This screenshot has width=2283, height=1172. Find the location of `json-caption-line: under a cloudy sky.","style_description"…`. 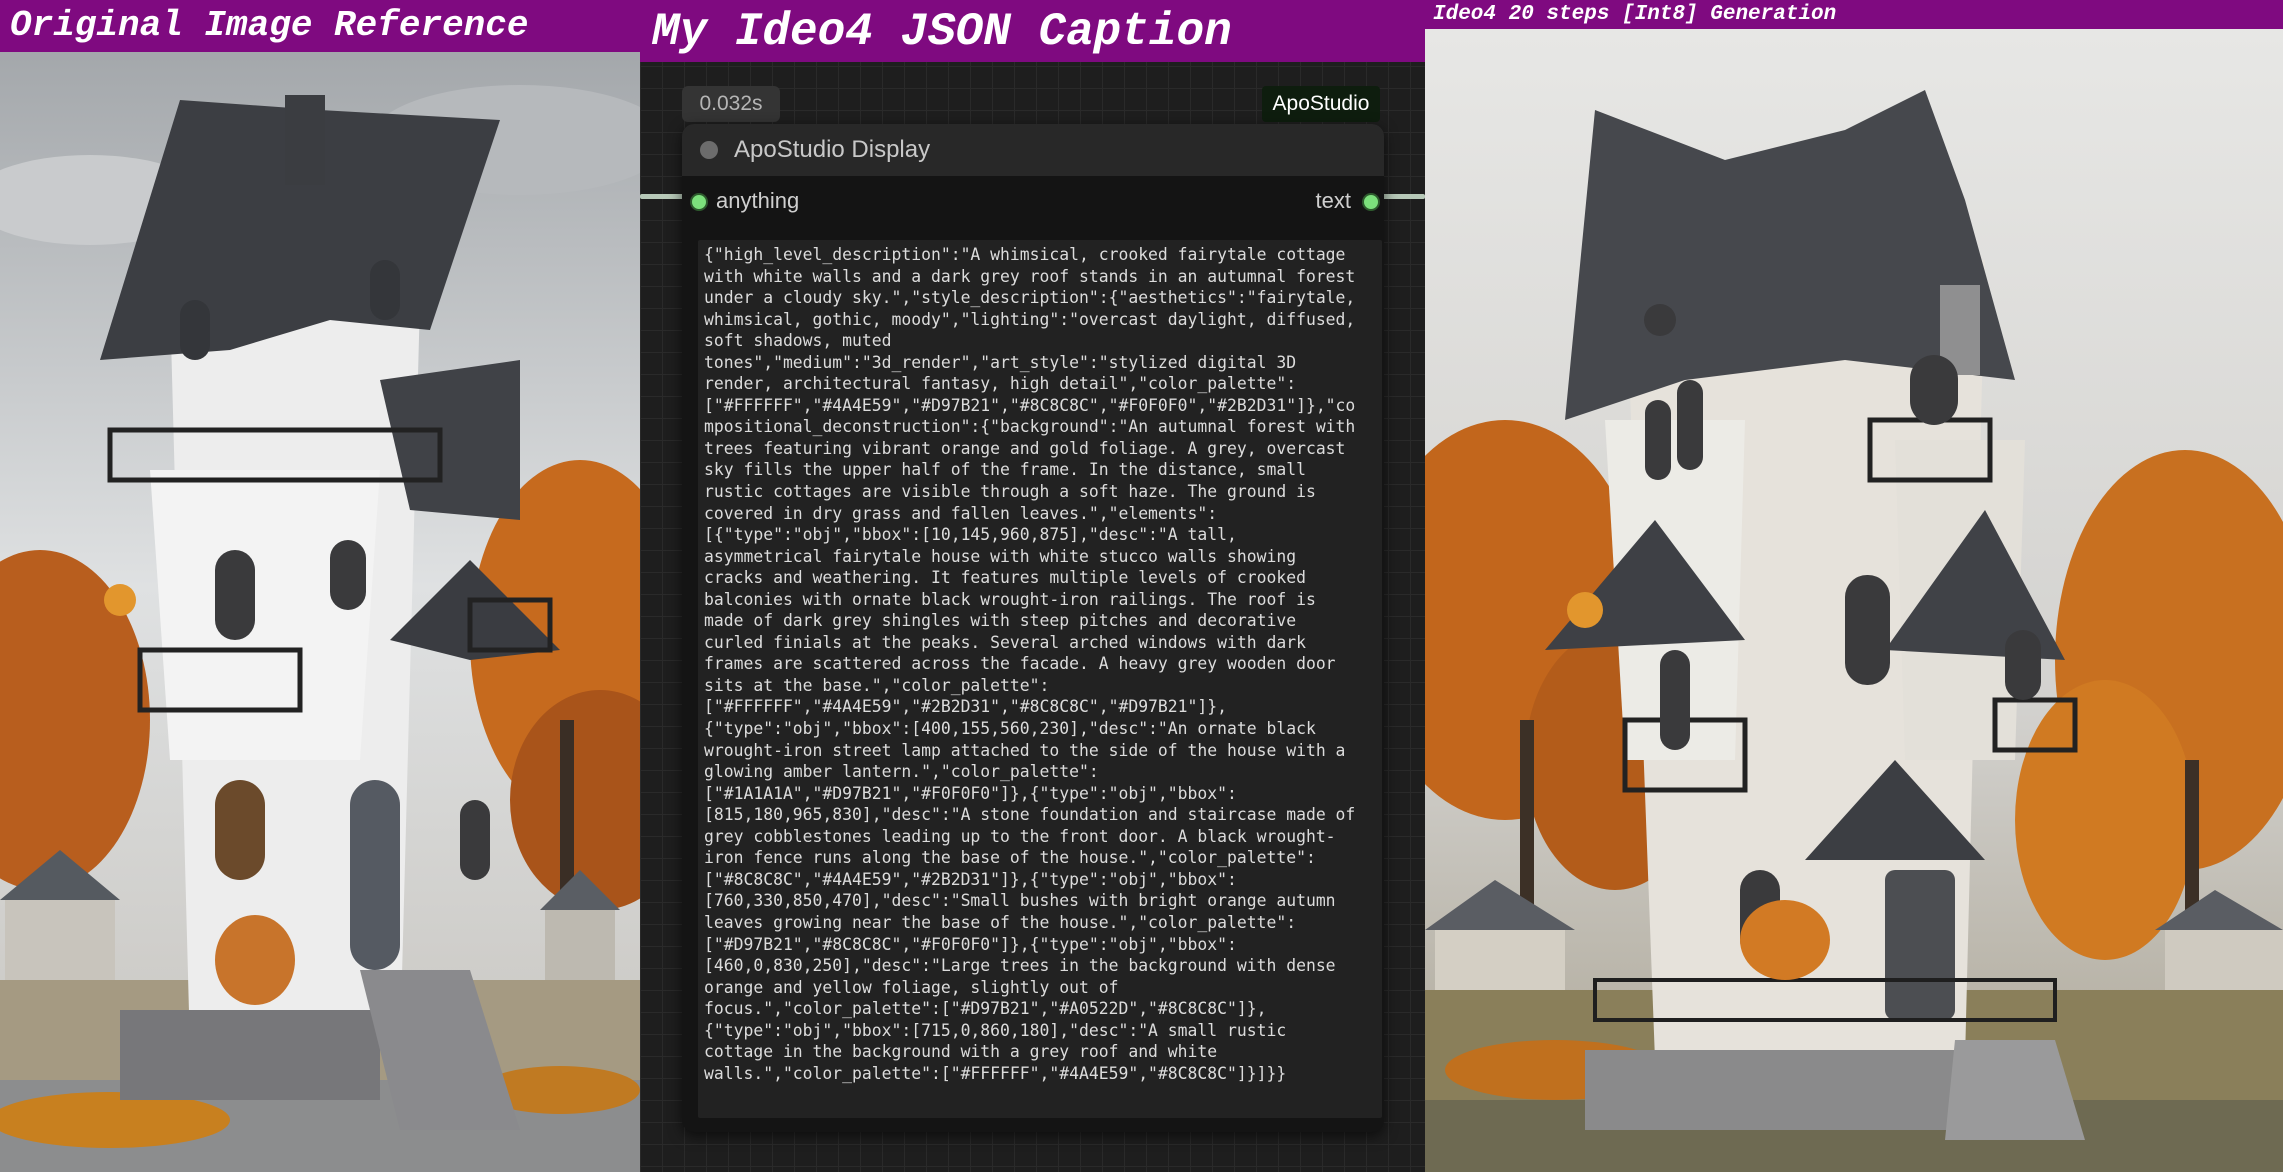

json-caption-line: under a cloudy sky.","style_description"… is located at coordinates (1030, 298).